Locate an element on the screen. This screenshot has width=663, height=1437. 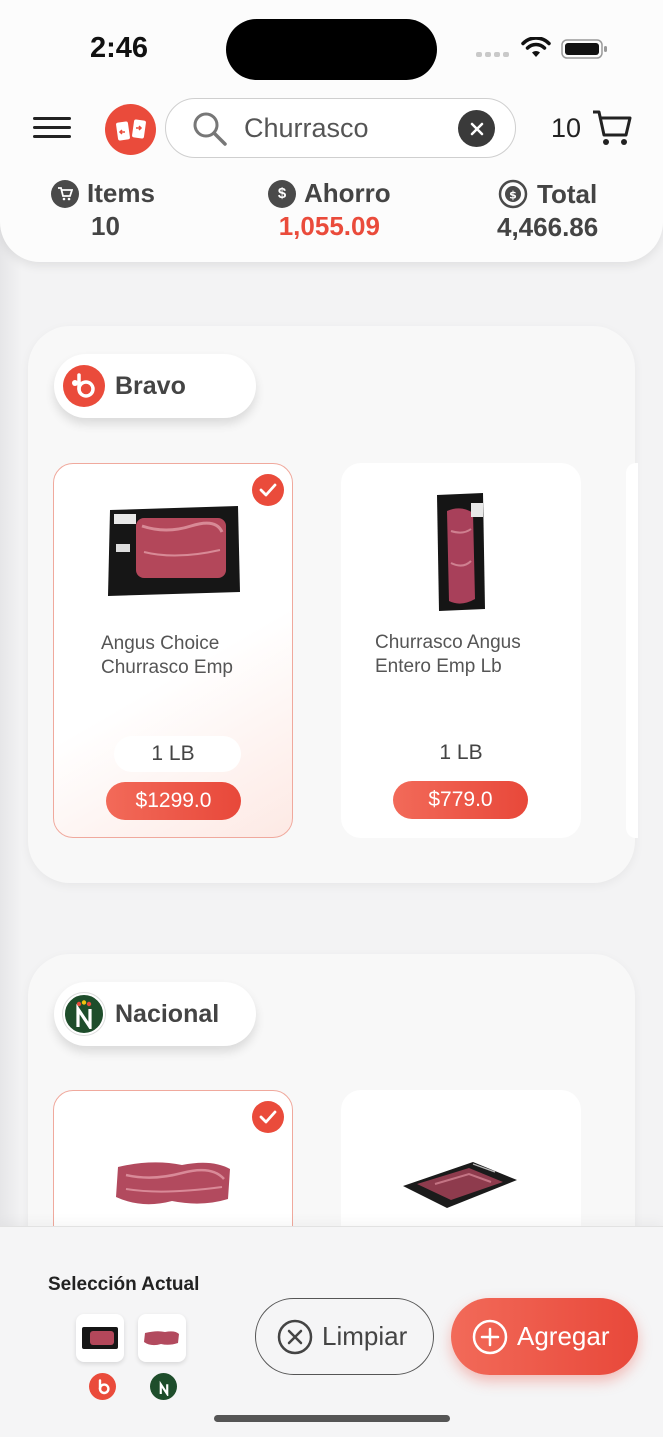
search-bar is located at coordinates (340, 128).